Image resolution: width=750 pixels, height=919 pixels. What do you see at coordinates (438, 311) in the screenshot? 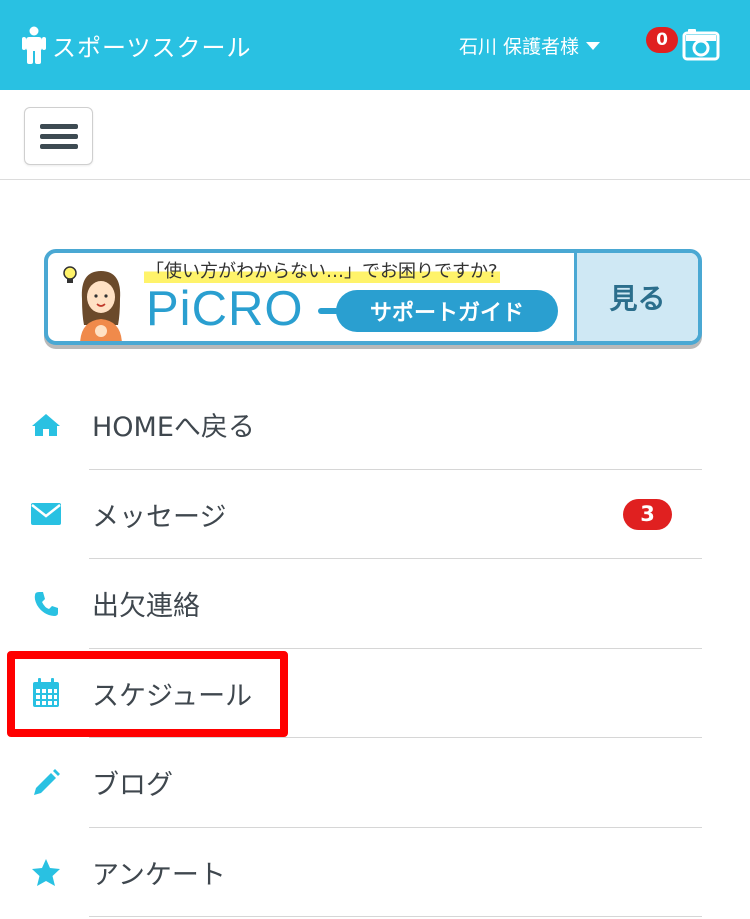
I see `support-guide-pill: サポートガイド` at bounding box center [438, 311].